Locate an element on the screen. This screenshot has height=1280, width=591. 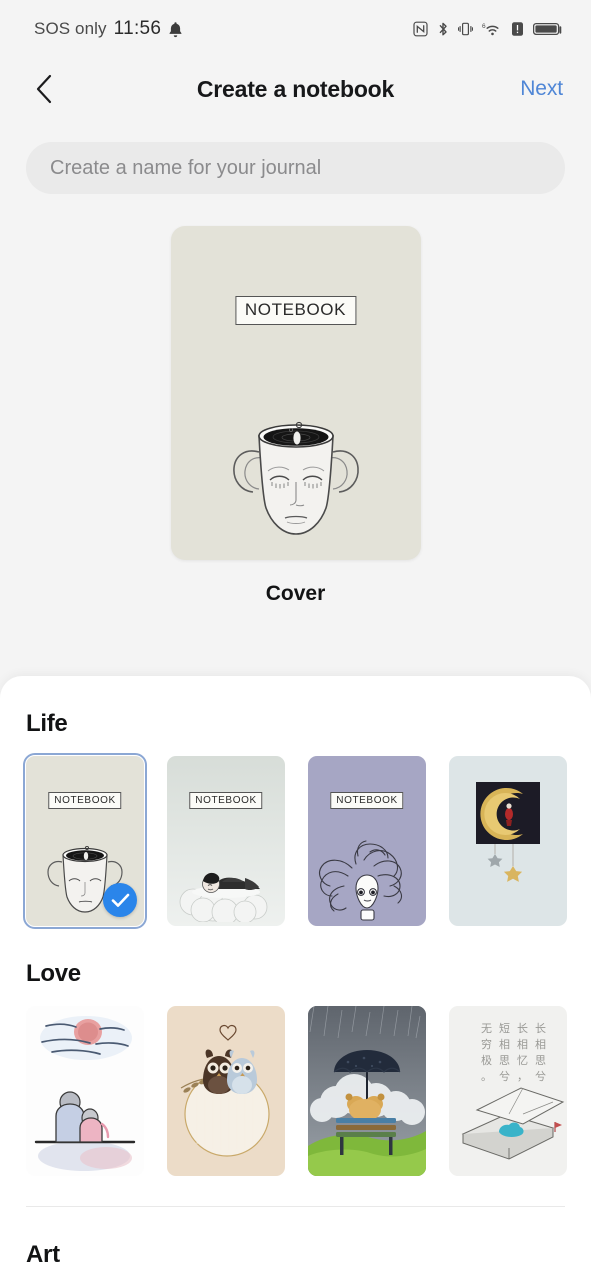
cover-thumb-life-2: NOTEBOOK is located at coordinates (226, 841).